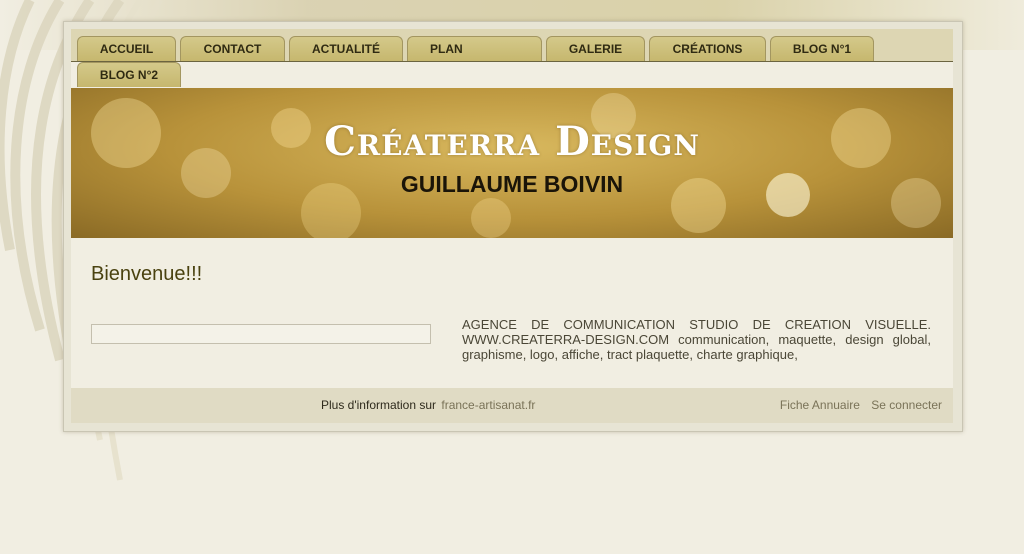  Describe the element at coordinates (379, 405) in the screenshot. I see `footer-info-prefix: Plus d'information sur` at that location.